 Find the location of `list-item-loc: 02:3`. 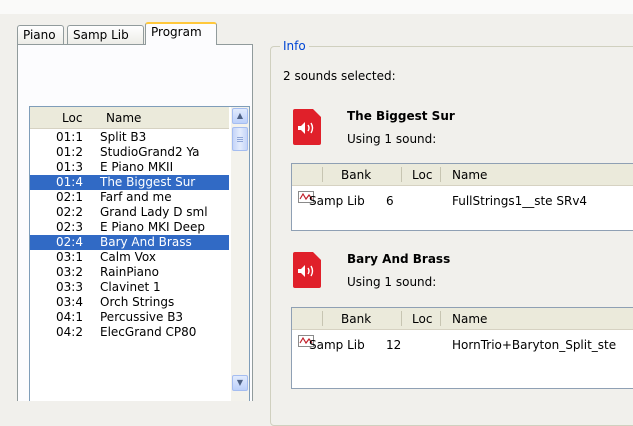

list-item-loc: 02:3 is located at coordinates (69, 227).